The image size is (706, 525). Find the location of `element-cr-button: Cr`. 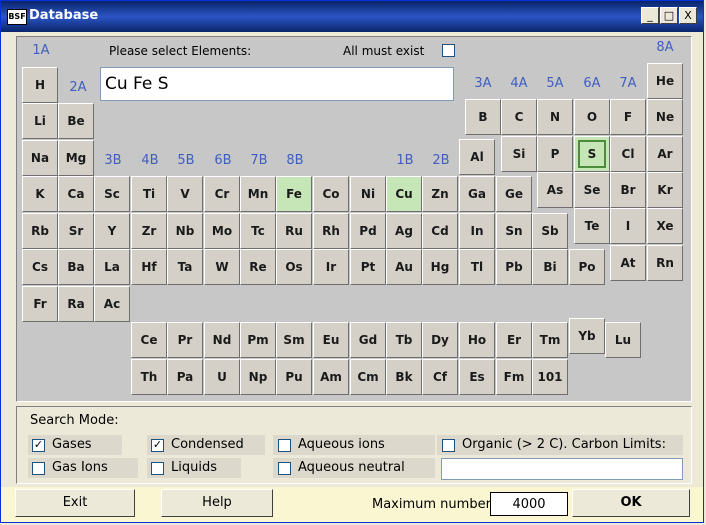

element-cr-button: Cr is located at coordinates (222, 194).